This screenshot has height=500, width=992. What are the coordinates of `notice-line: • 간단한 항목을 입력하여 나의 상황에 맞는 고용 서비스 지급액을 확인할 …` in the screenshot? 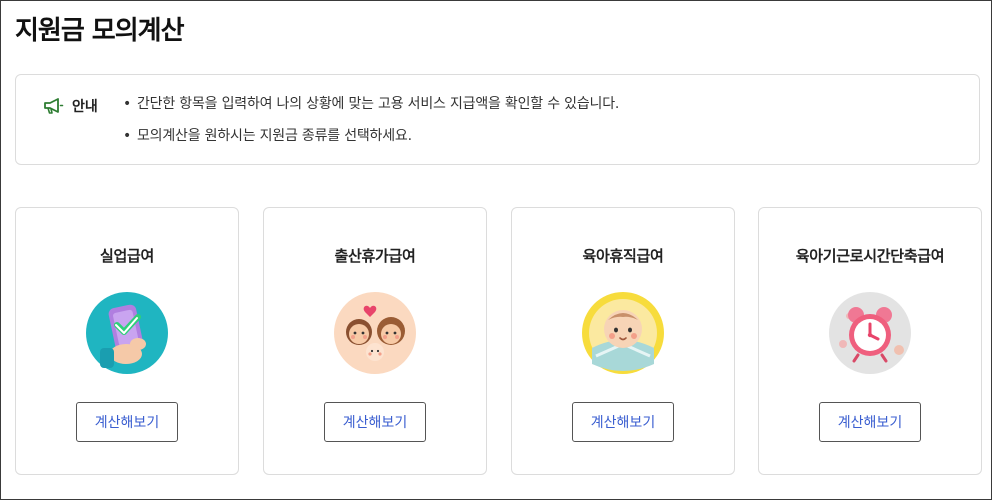 It's located at (371, 104).